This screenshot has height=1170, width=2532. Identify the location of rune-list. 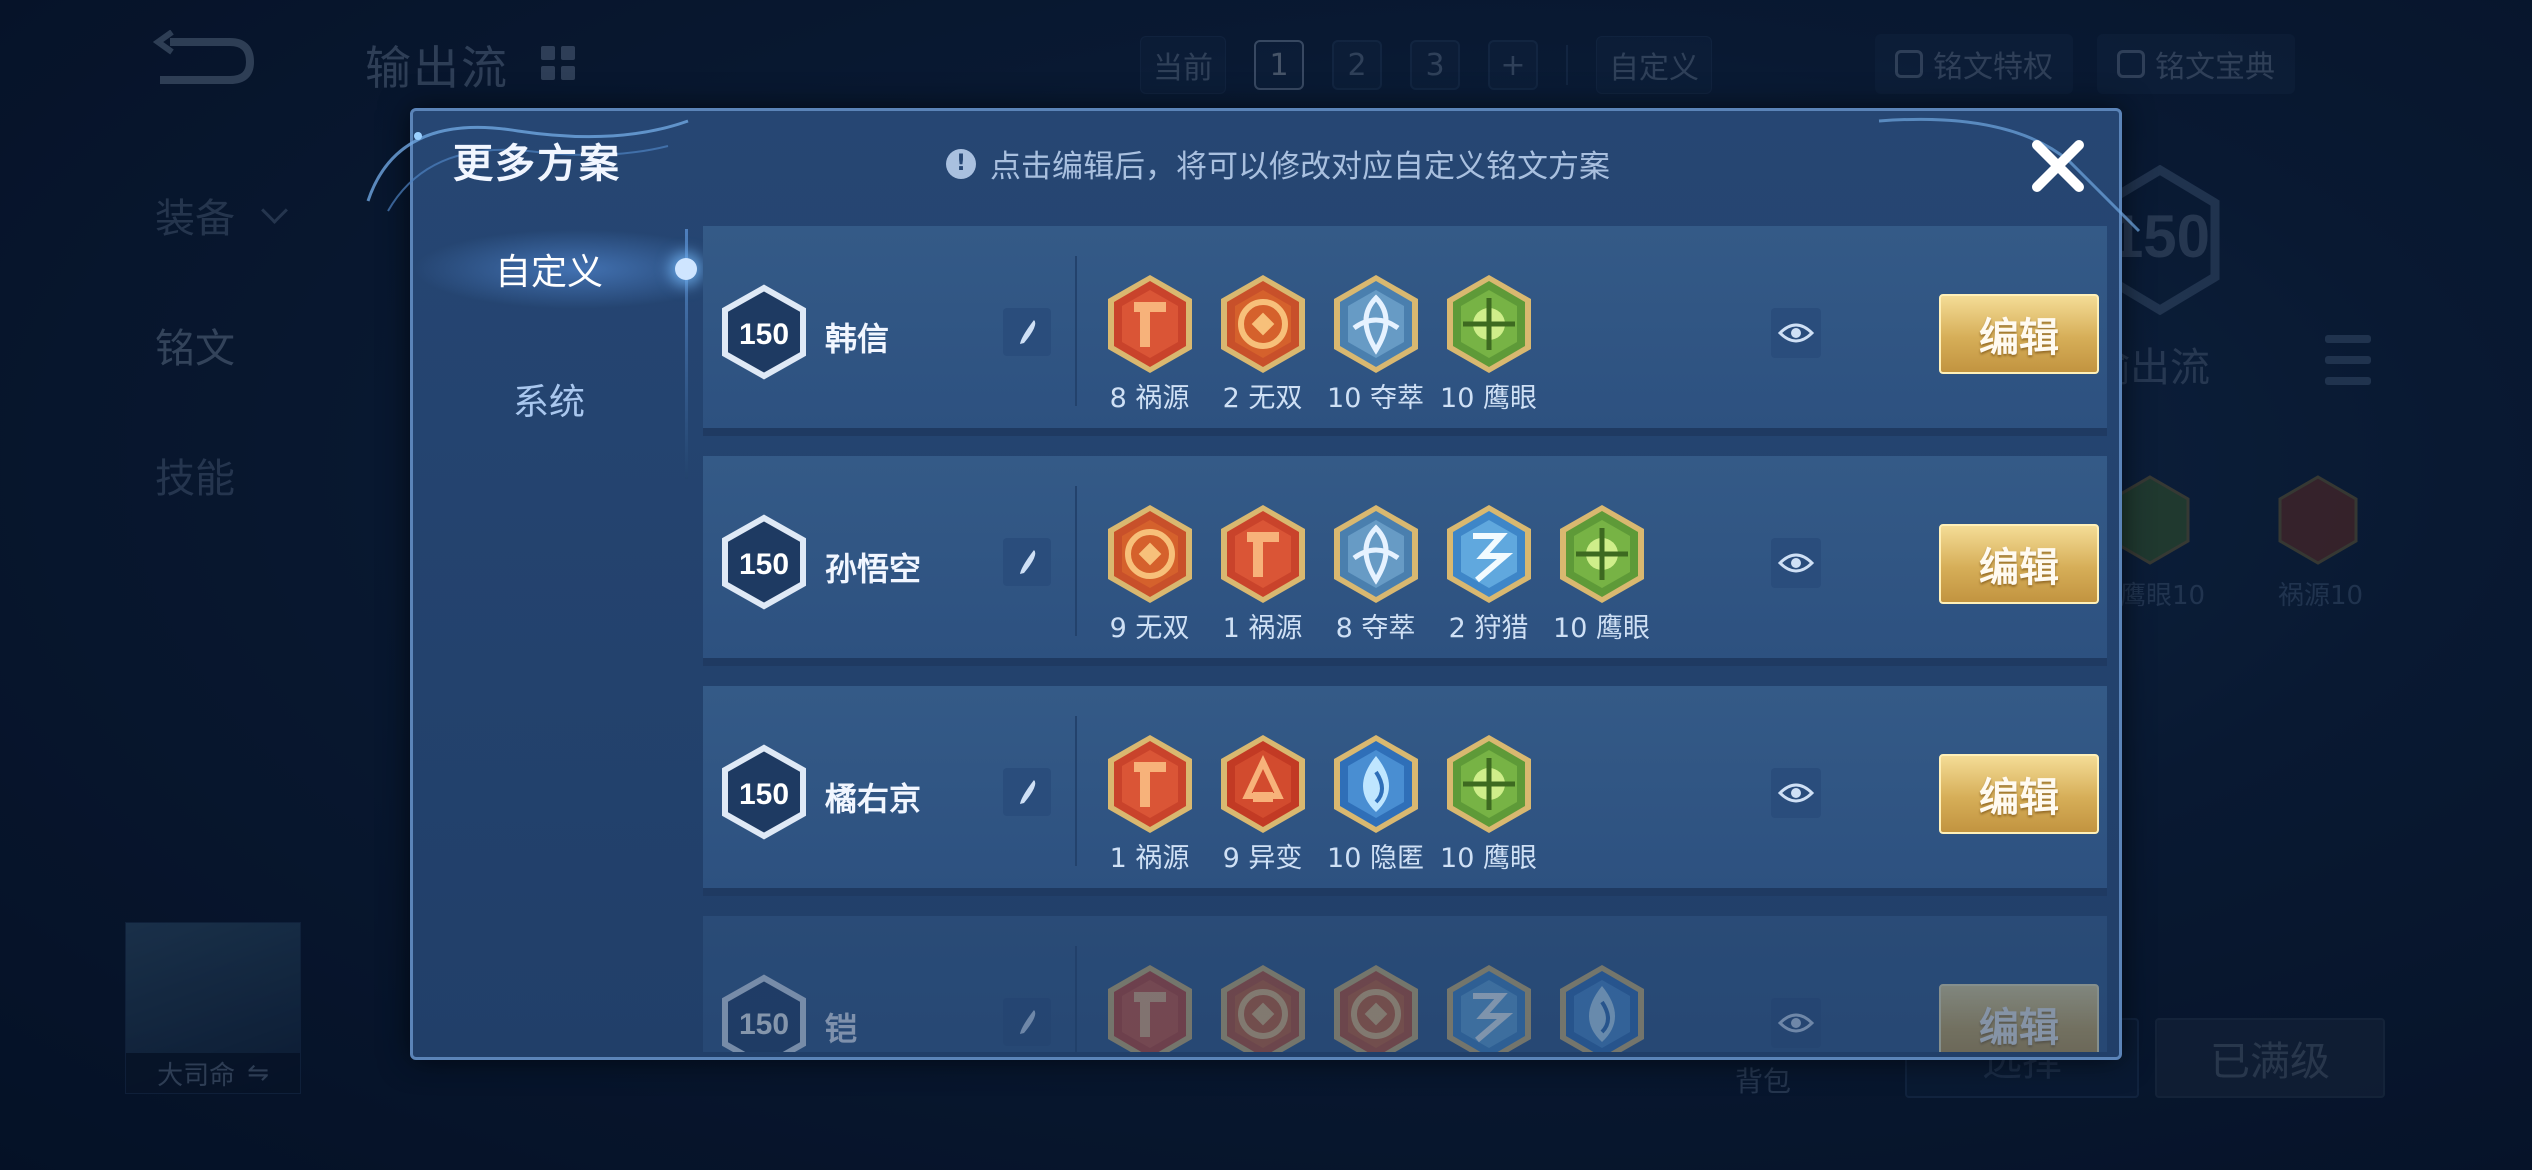
(1375, 1007).